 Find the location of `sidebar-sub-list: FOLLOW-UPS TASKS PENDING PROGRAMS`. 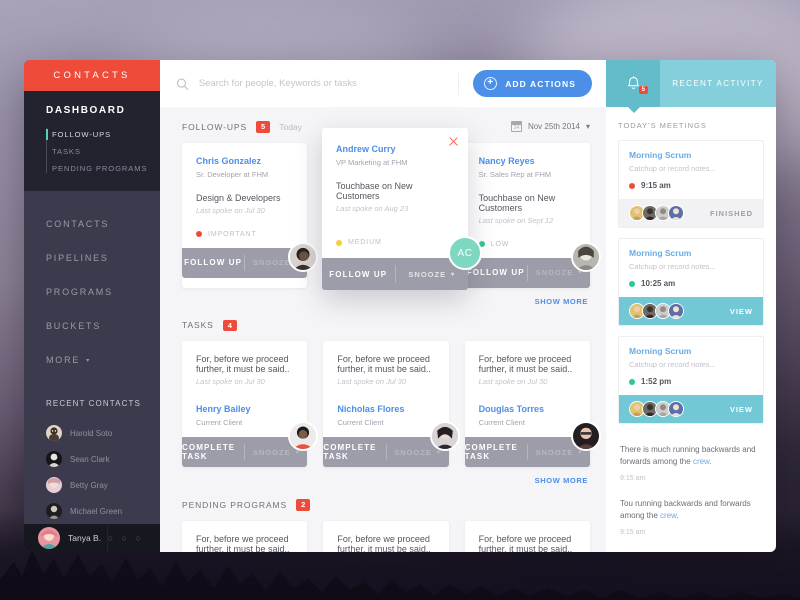

sidebar-sub-list: FOLLOW-UPS TASKS PENDING PROGRAMS is located at coordinates (92, 151).